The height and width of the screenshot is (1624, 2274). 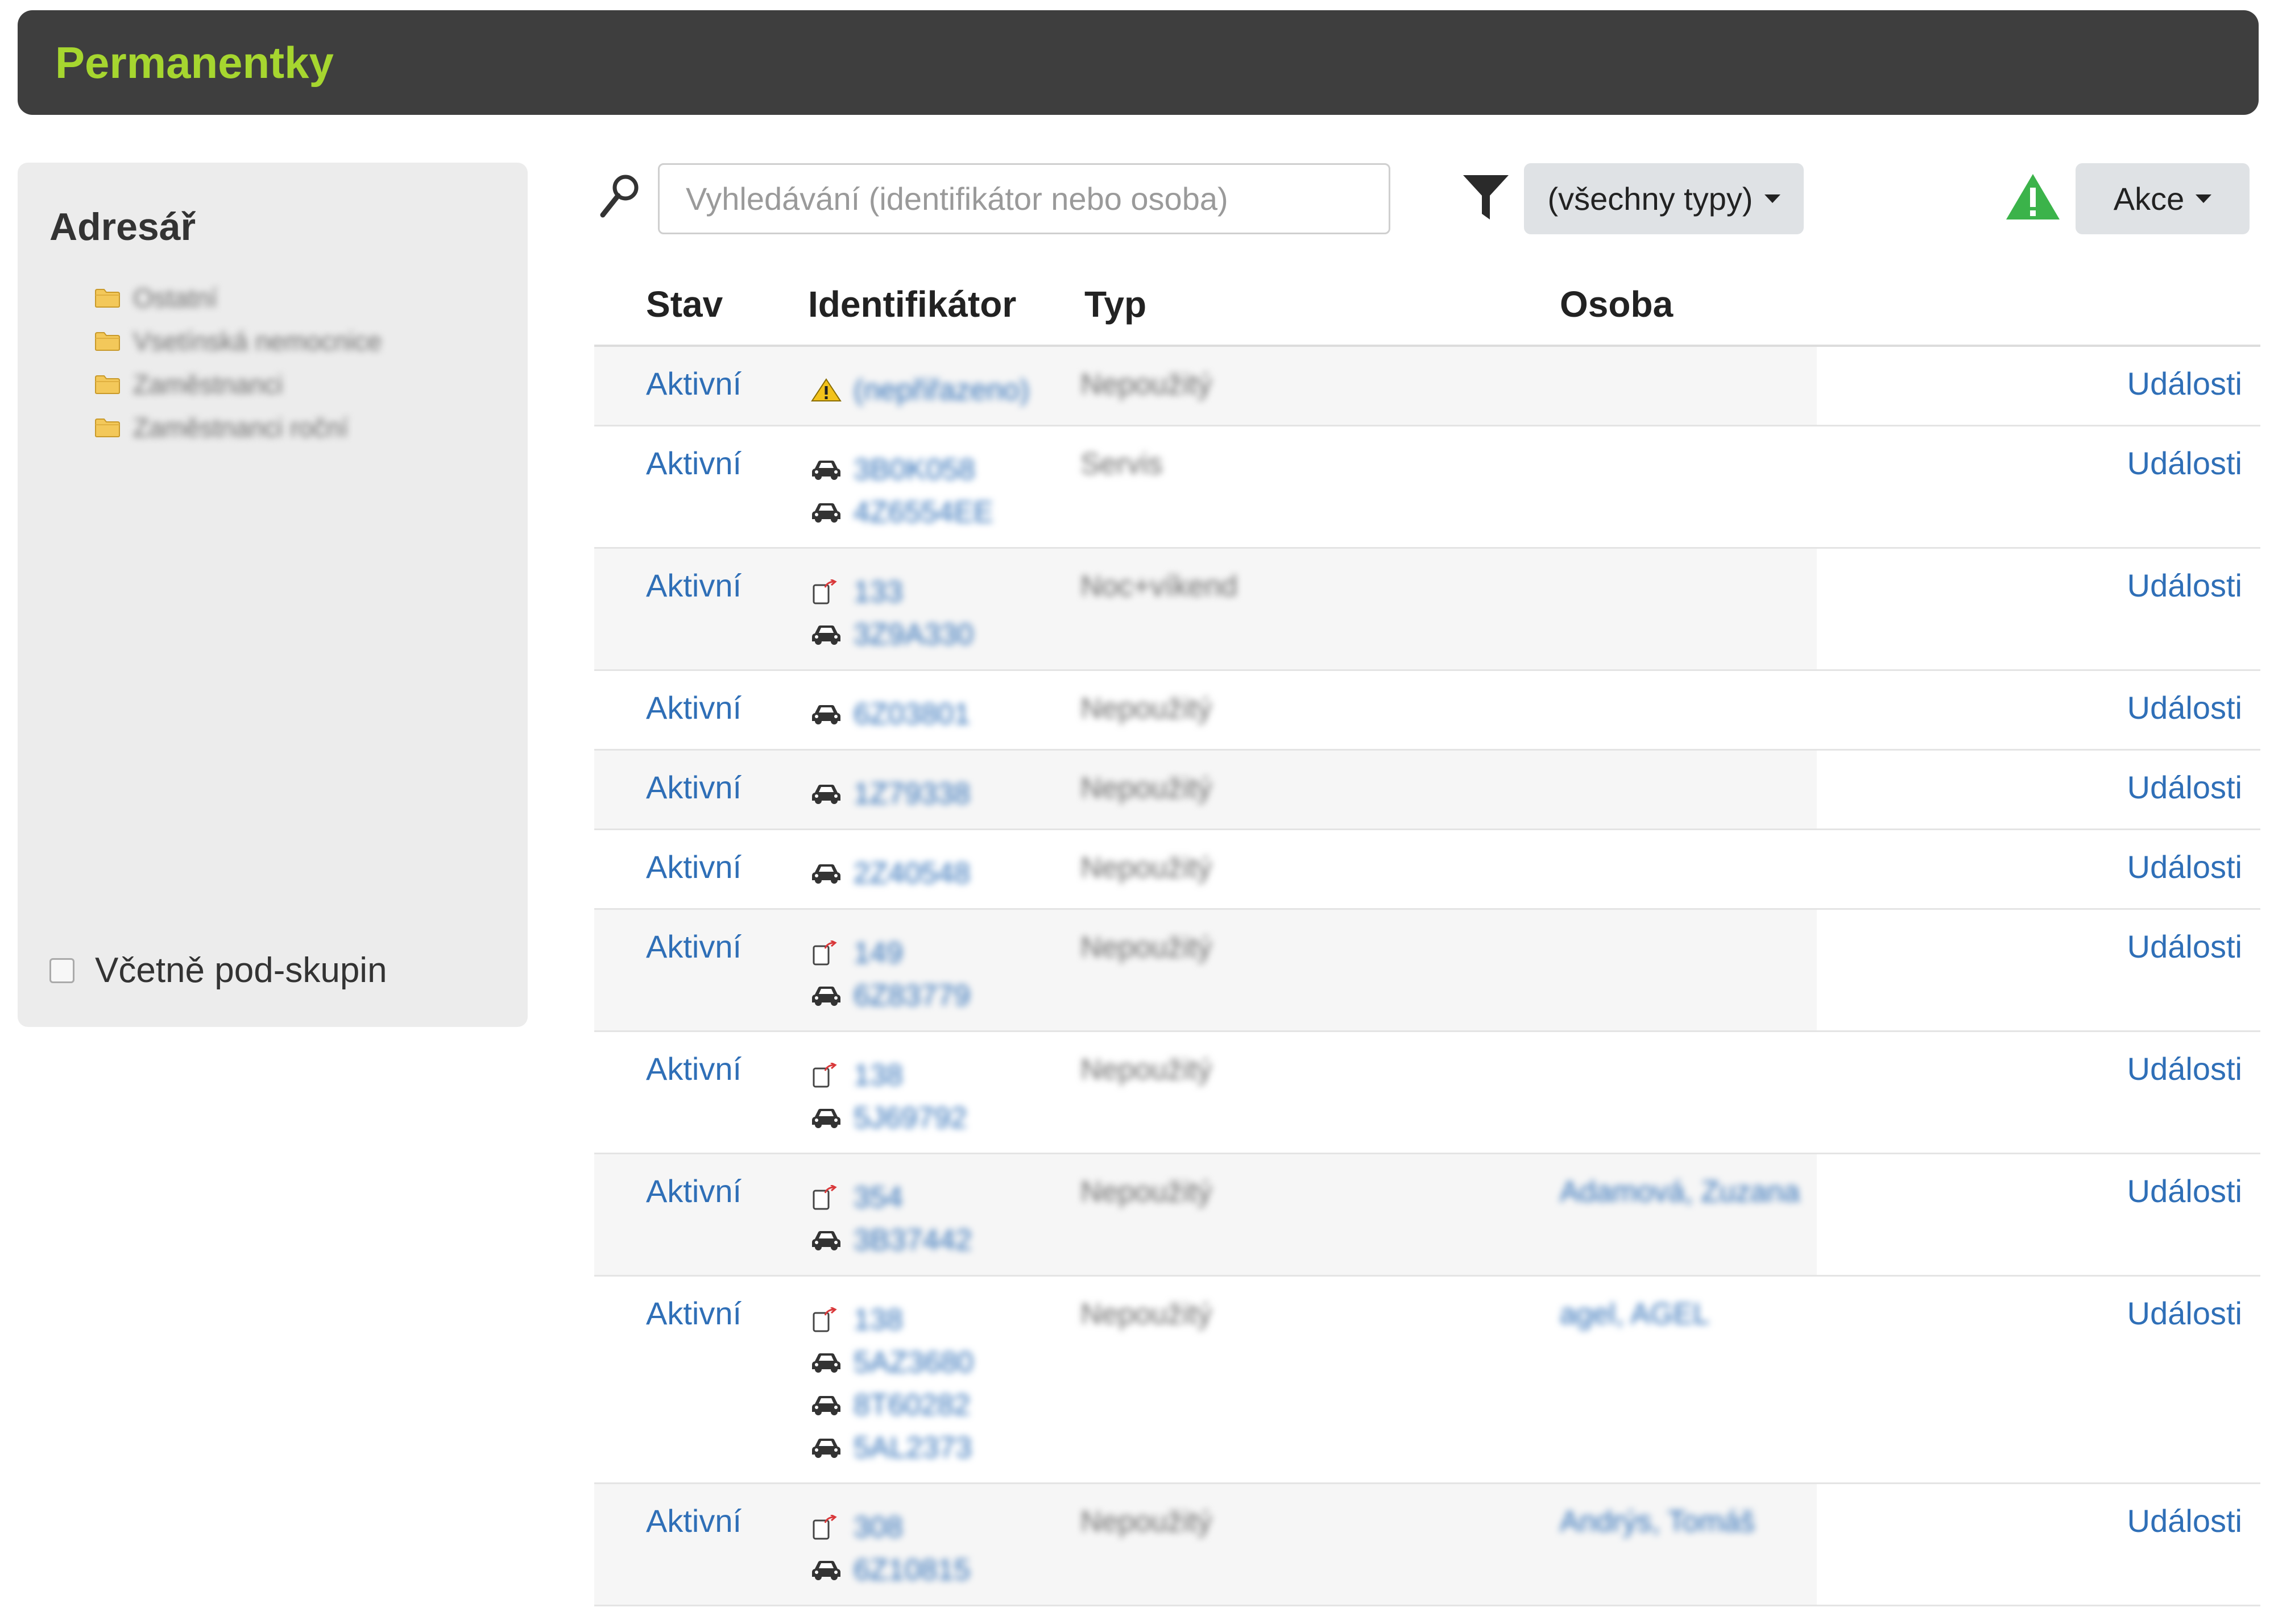 I want to click on identifier-value: 5AL2373, so click(x=913, y=1448).